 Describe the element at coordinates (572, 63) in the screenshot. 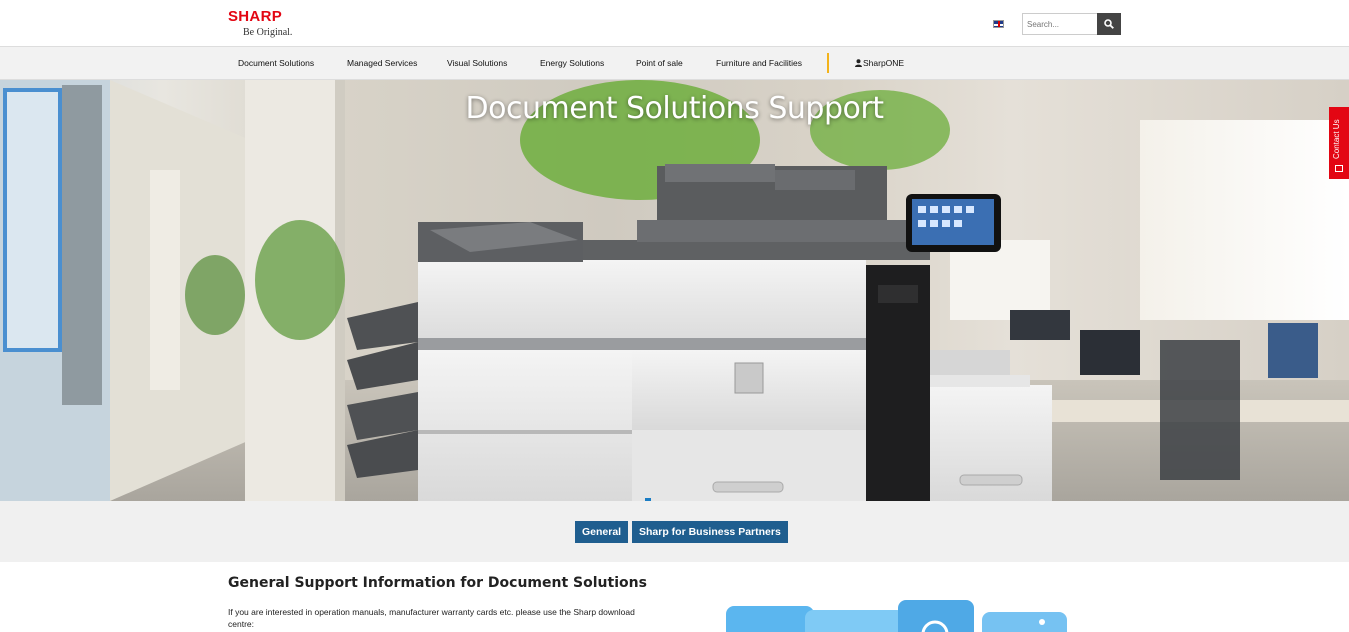

I see `nav-item-energy-solutions: Energy Solutions` at that location.